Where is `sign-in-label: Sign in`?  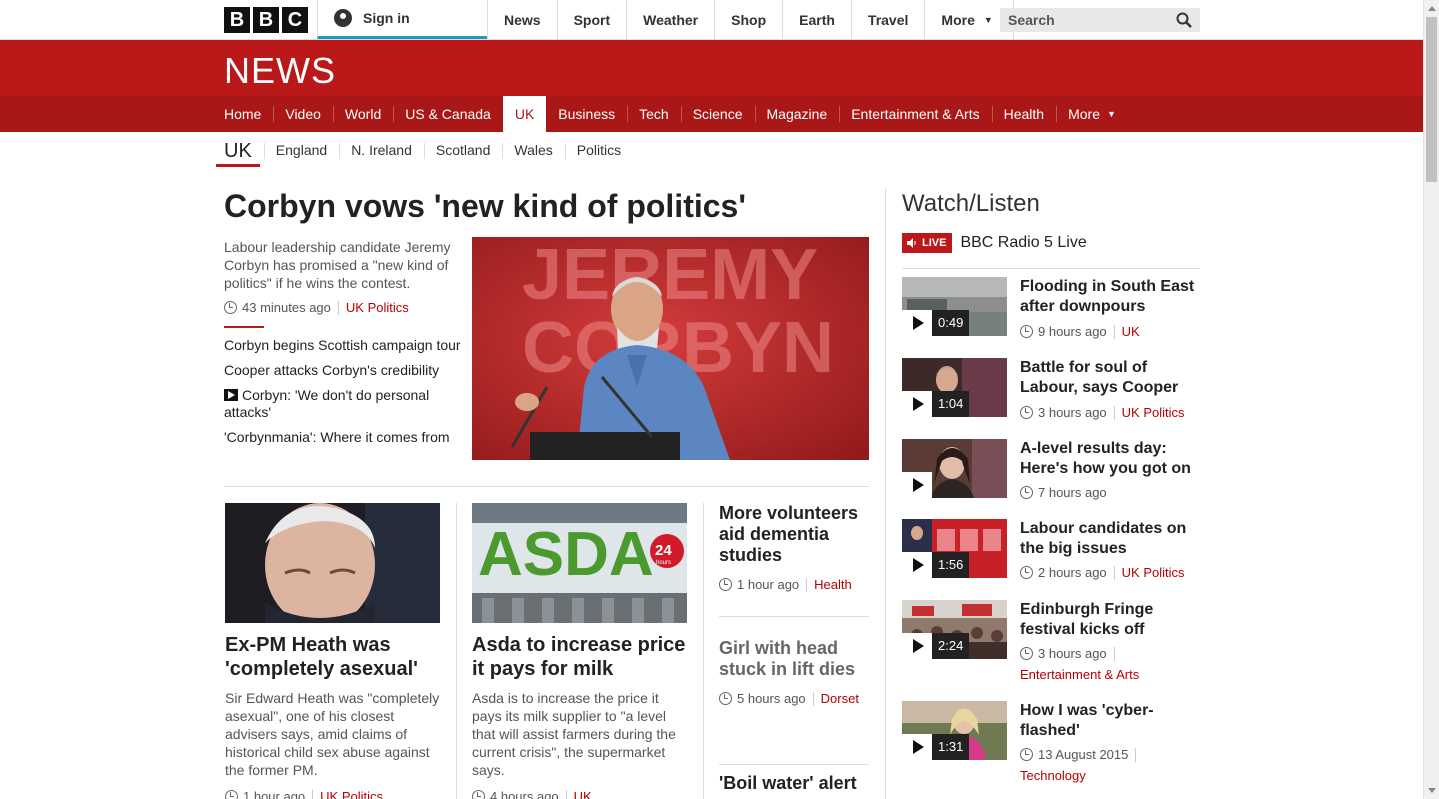
sign-in-label: Sign in is located at coordinates (386, 18).